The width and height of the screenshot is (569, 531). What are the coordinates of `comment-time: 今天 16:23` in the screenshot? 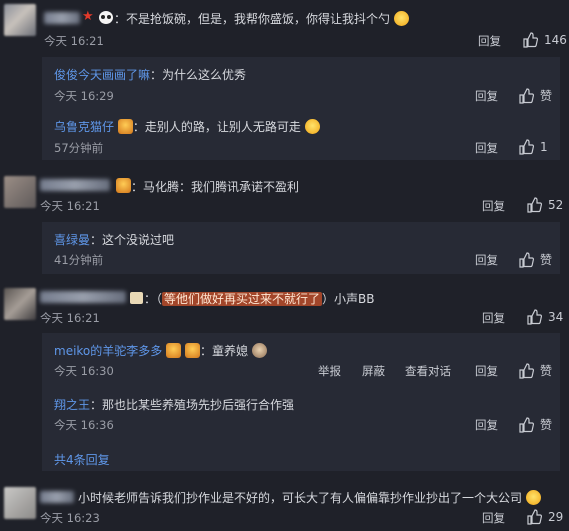 It's located at (70, 518).